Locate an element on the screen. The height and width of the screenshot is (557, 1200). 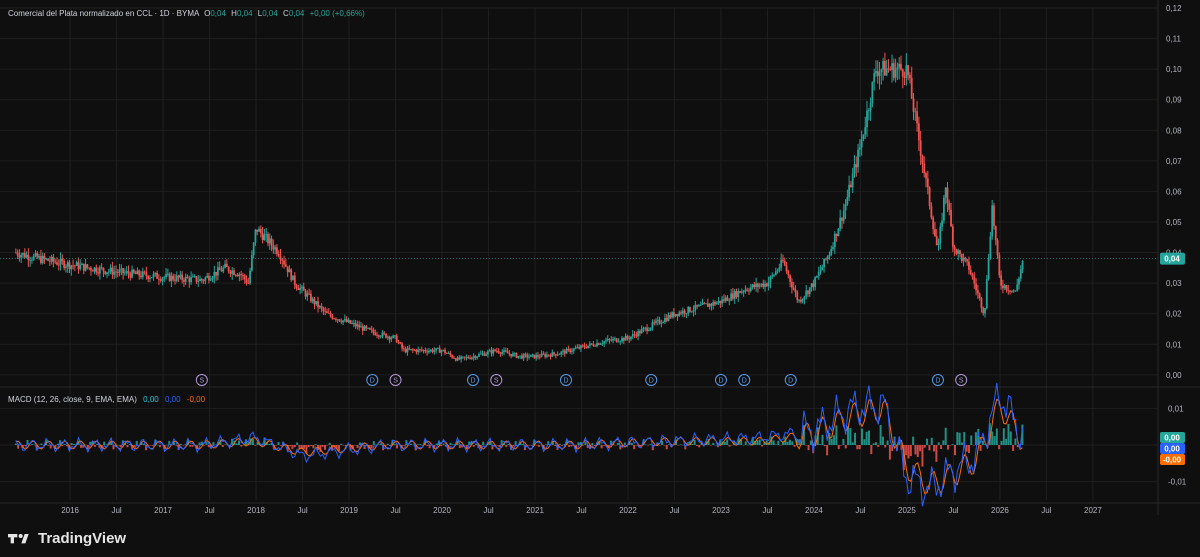
macd-title: MACD (12, 26, close, 9, EMA, EMA) is located at coordinates (72, 399).